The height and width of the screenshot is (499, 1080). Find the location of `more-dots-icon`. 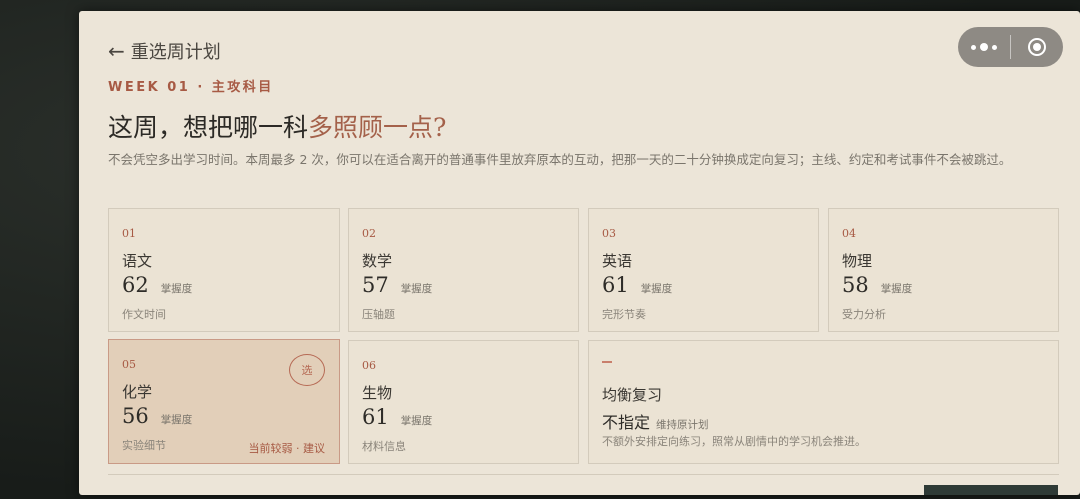

more-dots-icon is located at coordinates (984, 47).